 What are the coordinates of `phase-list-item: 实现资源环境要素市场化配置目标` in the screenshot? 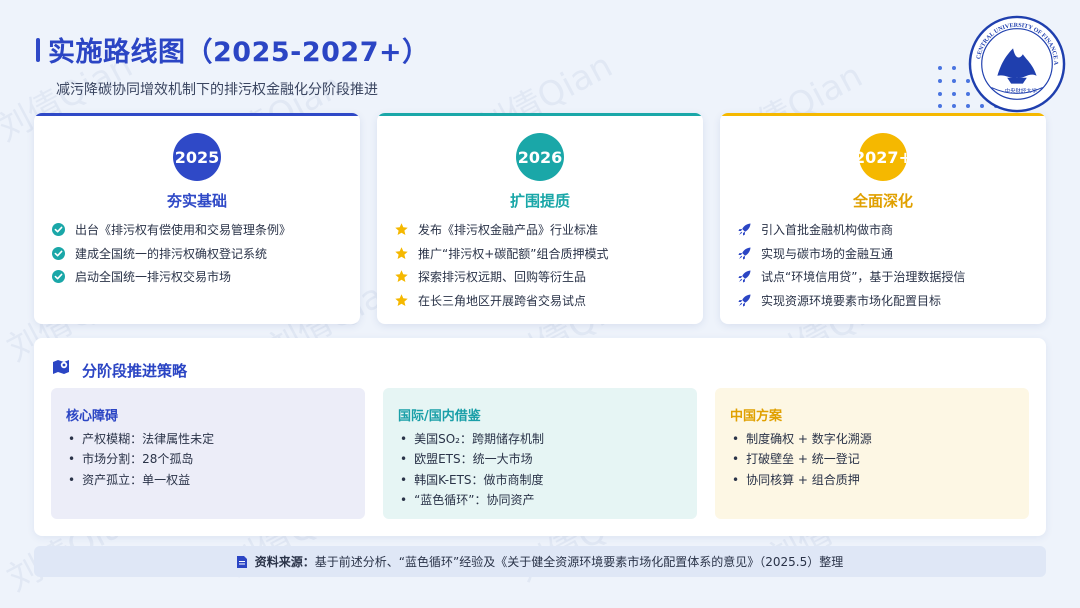 It's located at (851, 301).